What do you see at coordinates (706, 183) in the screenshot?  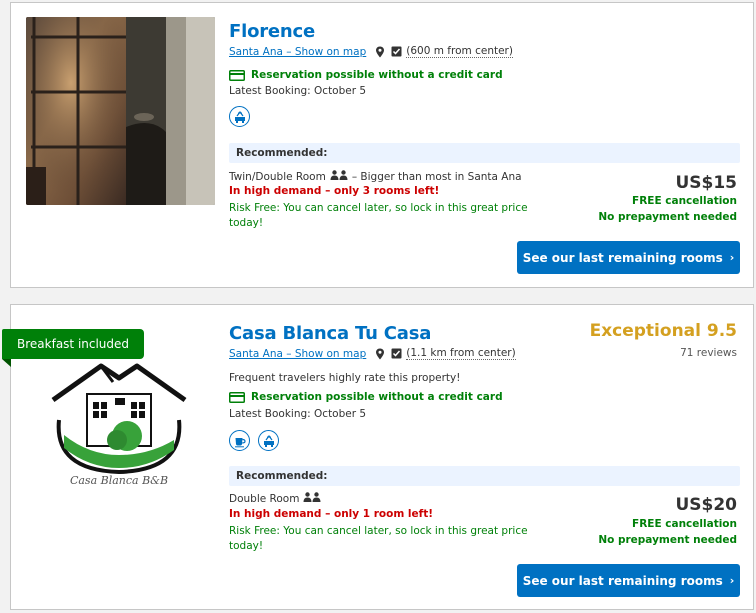 I see `price: US$15` at bounding box center [706, 183].